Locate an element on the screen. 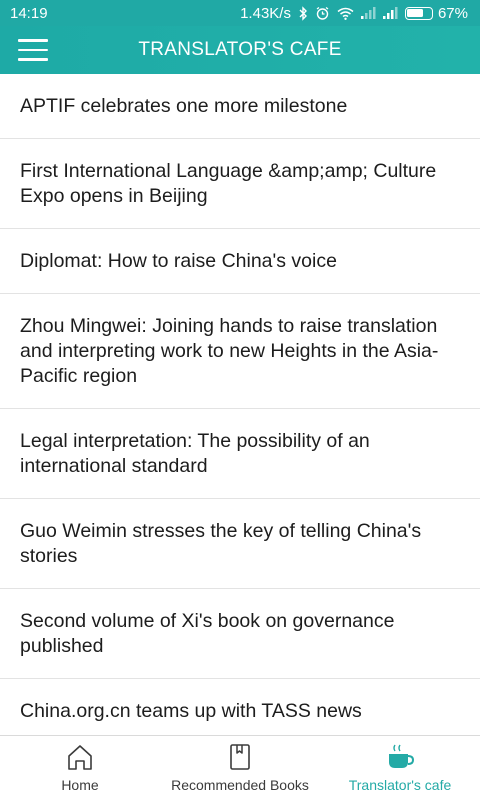 The width and height of the screenshot is (480, 800). nav-recommended-books: Recommended Books is located at coordinates (240, 768).